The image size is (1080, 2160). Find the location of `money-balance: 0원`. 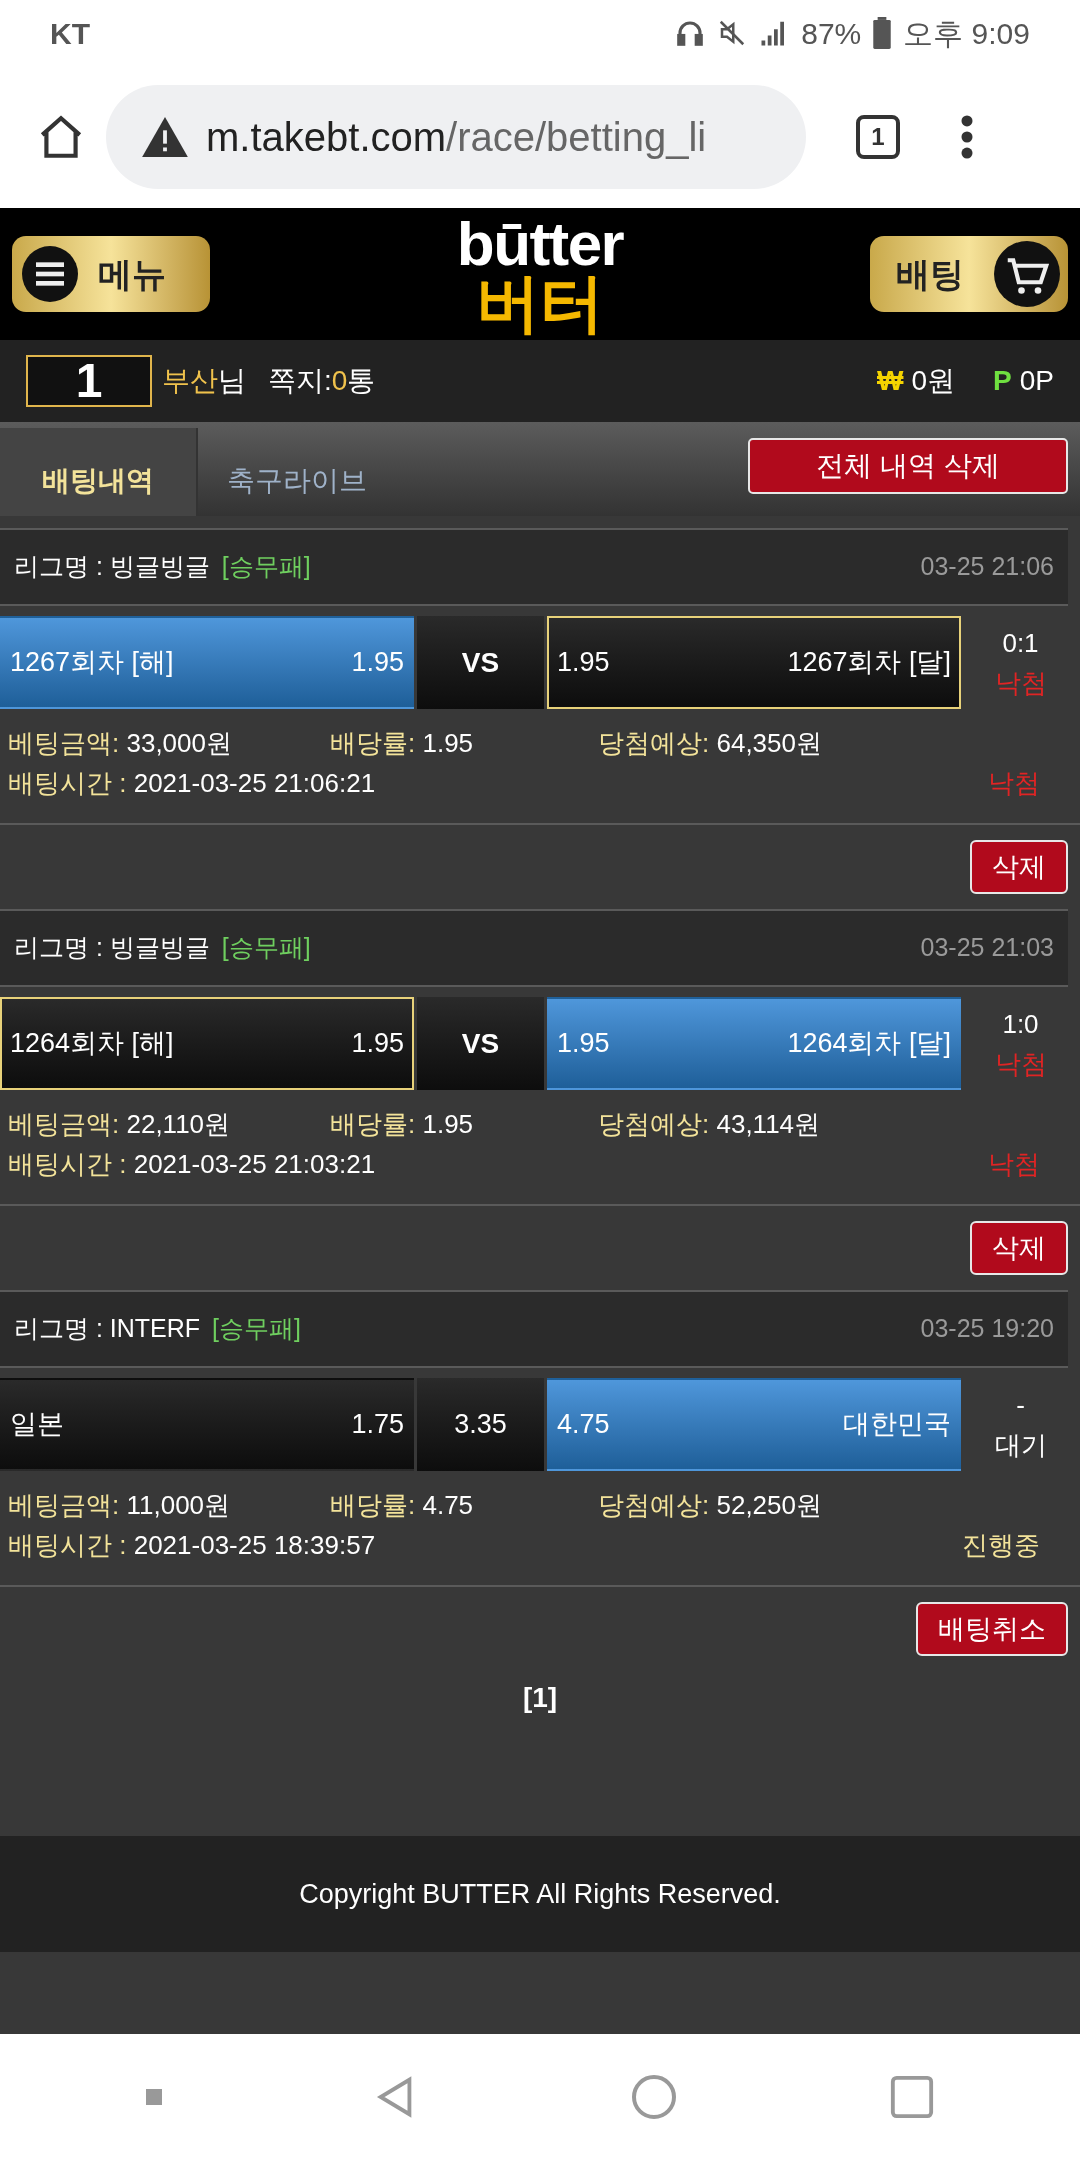

money-balance: 0원 is located at coordinates (933, 381).